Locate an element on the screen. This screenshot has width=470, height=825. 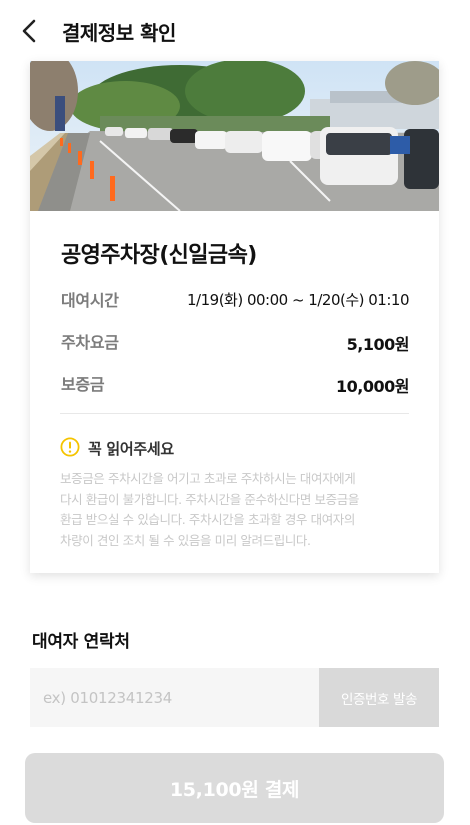
rental-time-label: 대여시간 is located at coordinates (90, 300).